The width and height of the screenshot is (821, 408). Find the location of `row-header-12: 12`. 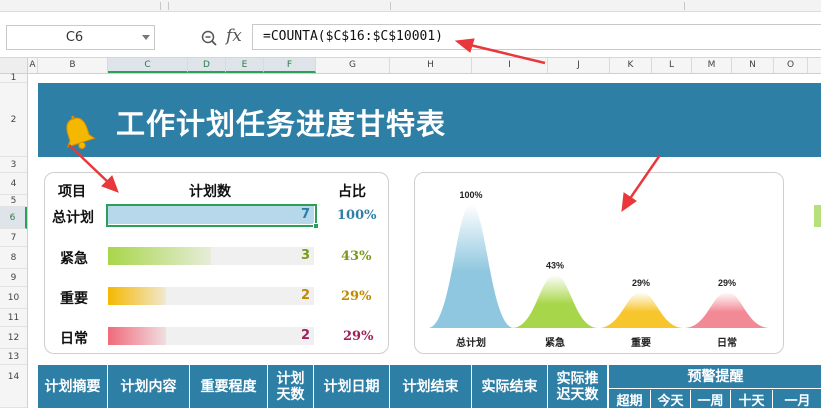

row-header-12: 12 is located at coordinates (13, 338).